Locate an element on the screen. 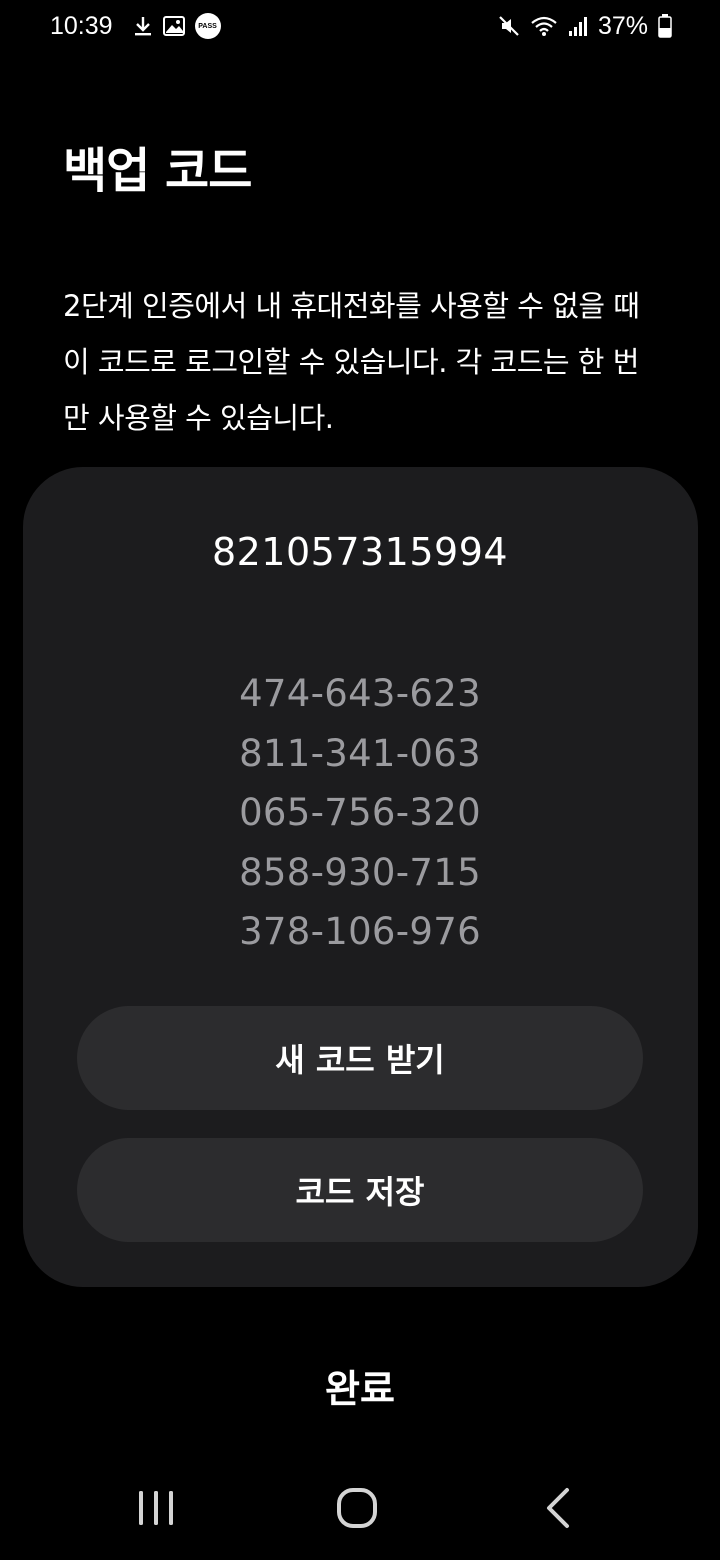 The width and height of the screenshot is (720, 1560). backup-code-item: 065-756-320 is located at coordinates (360, 812).